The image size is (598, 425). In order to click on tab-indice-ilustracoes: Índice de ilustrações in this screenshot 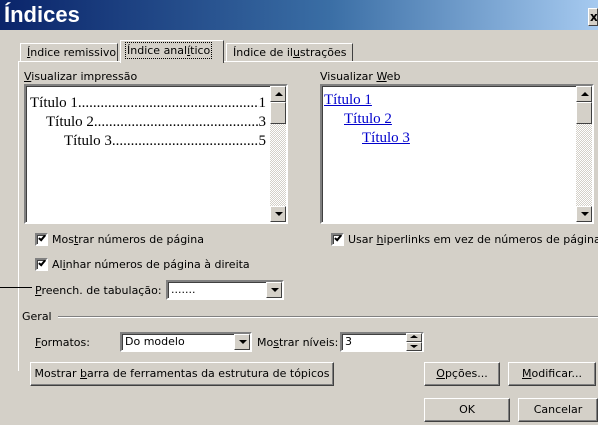, I will do `click(289, 52)`.